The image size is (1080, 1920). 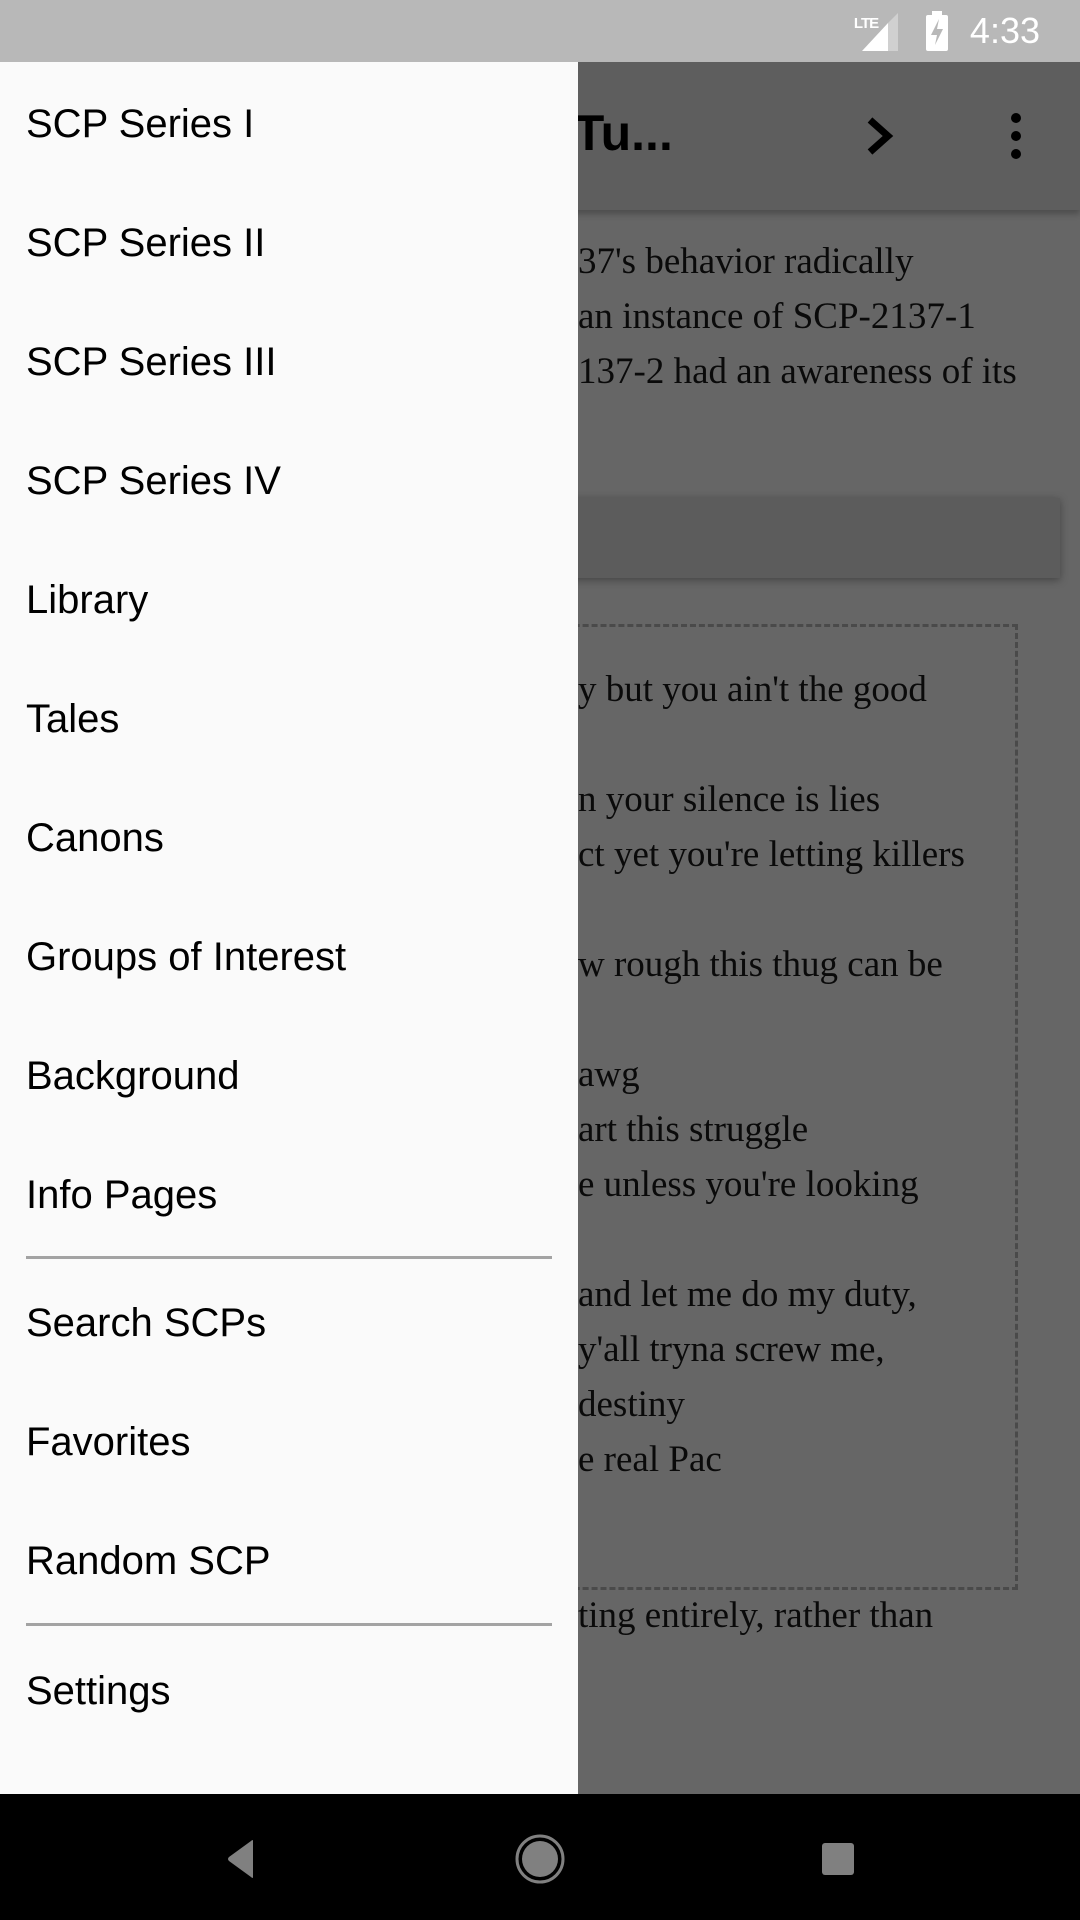 I want to click on home-icon, so click(x=540, y=1859).